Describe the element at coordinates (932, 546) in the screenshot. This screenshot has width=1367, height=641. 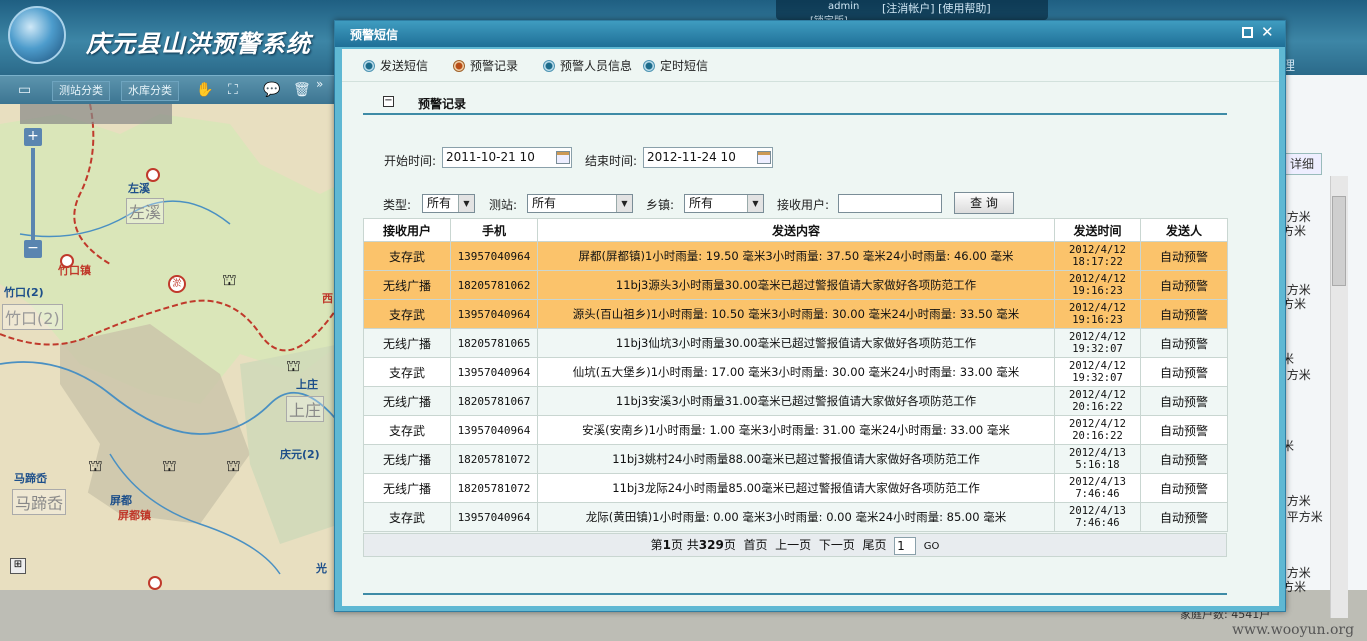
I see `go-button: GO` at that location.